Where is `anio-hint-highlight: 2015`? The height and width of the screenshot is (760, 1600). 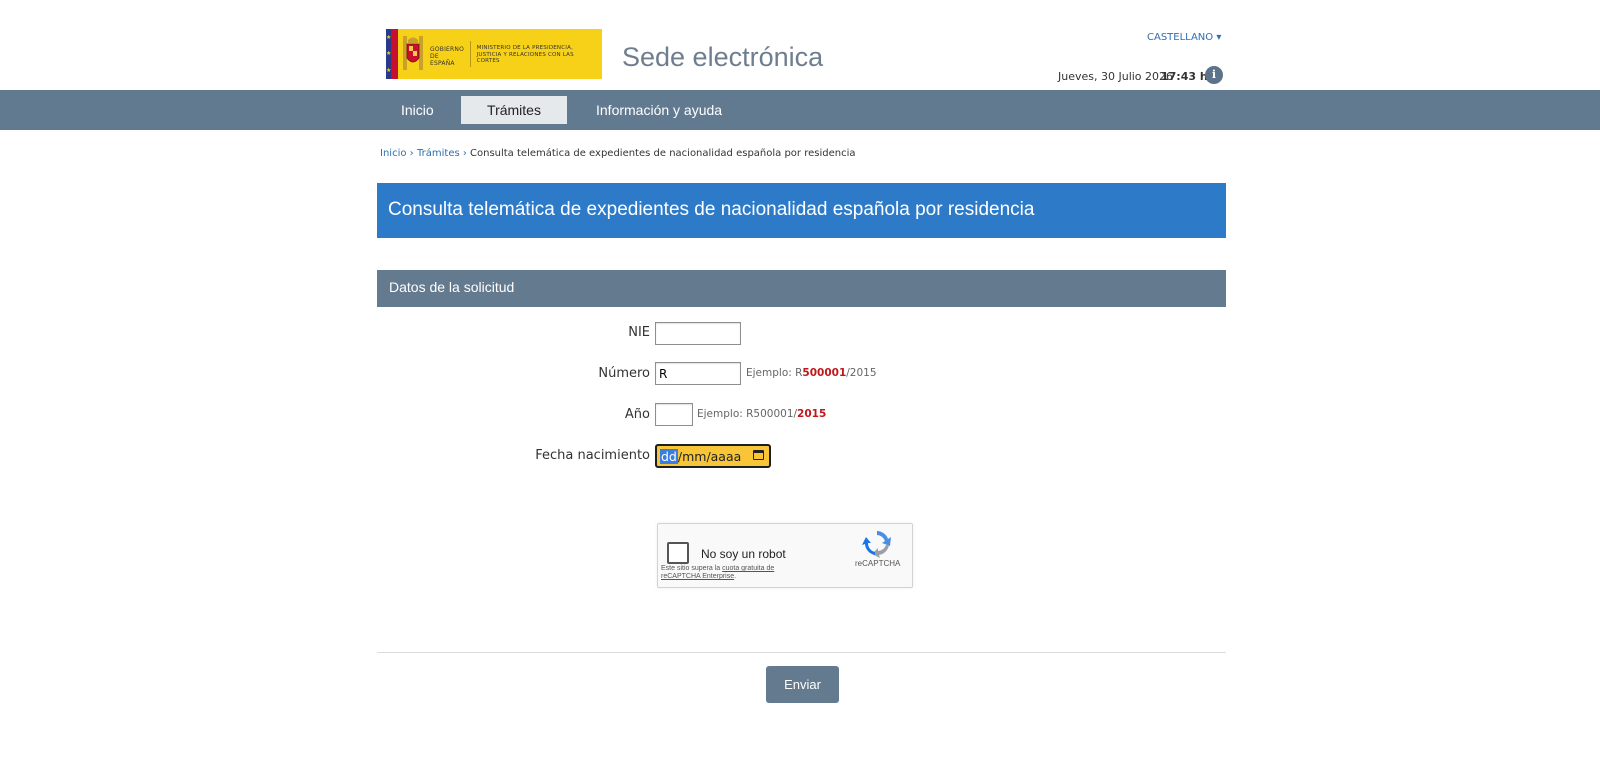 anio-hint-highlight: 2015 is located at coordinates (812, 414).